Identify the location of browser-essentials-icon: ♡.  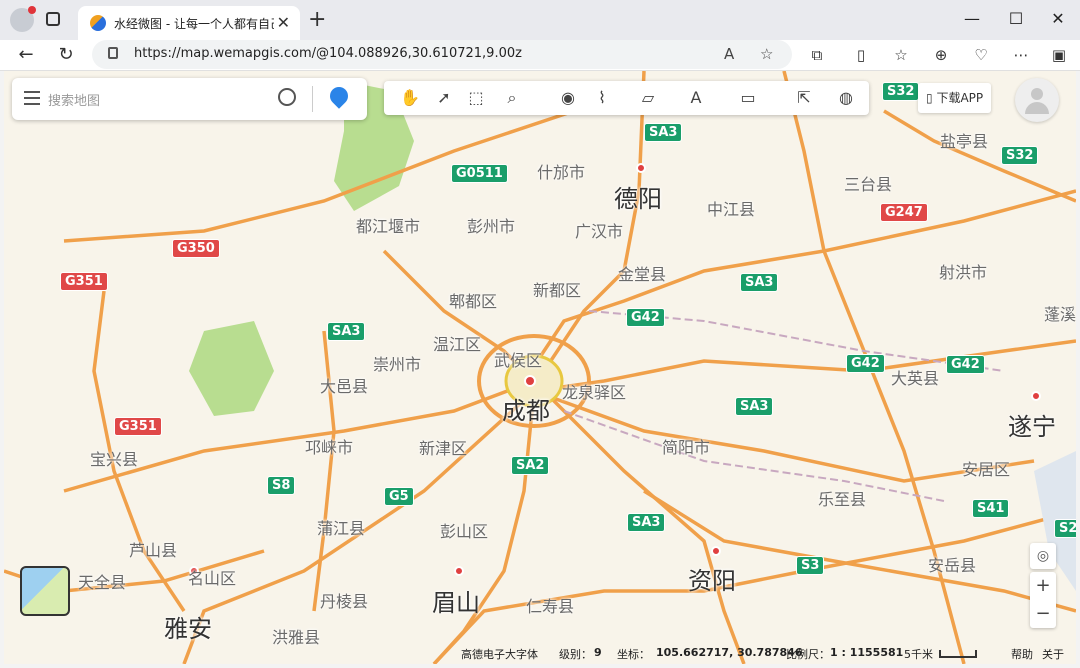
(981, 55).